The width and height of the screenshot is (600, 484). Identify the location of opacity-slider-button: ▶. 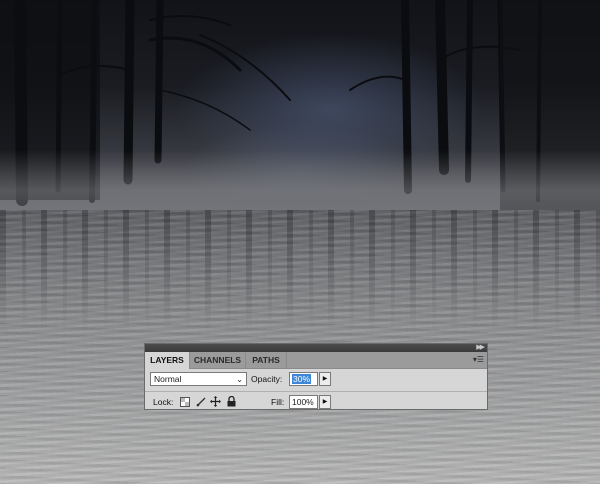
(325, 379).